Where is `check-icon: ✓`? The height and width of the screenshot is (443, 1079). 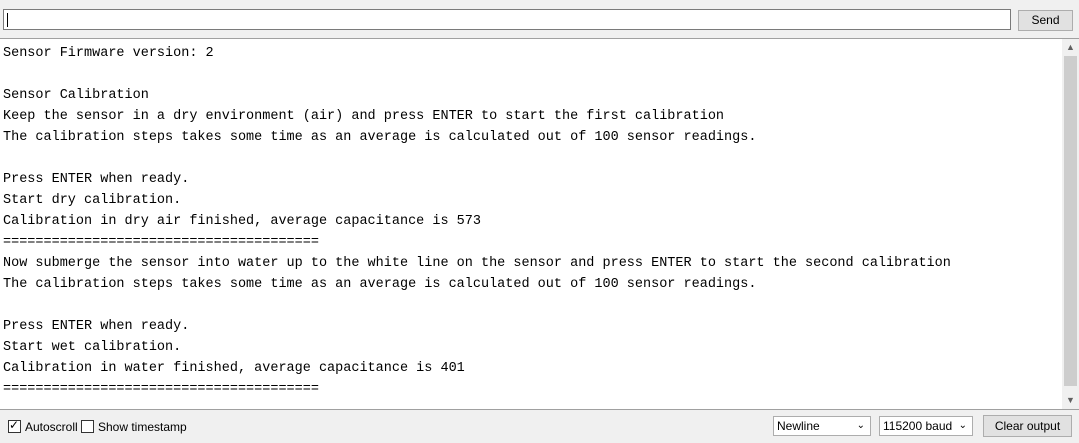 check-icon: ✓ is located at coordinates (14, 425).